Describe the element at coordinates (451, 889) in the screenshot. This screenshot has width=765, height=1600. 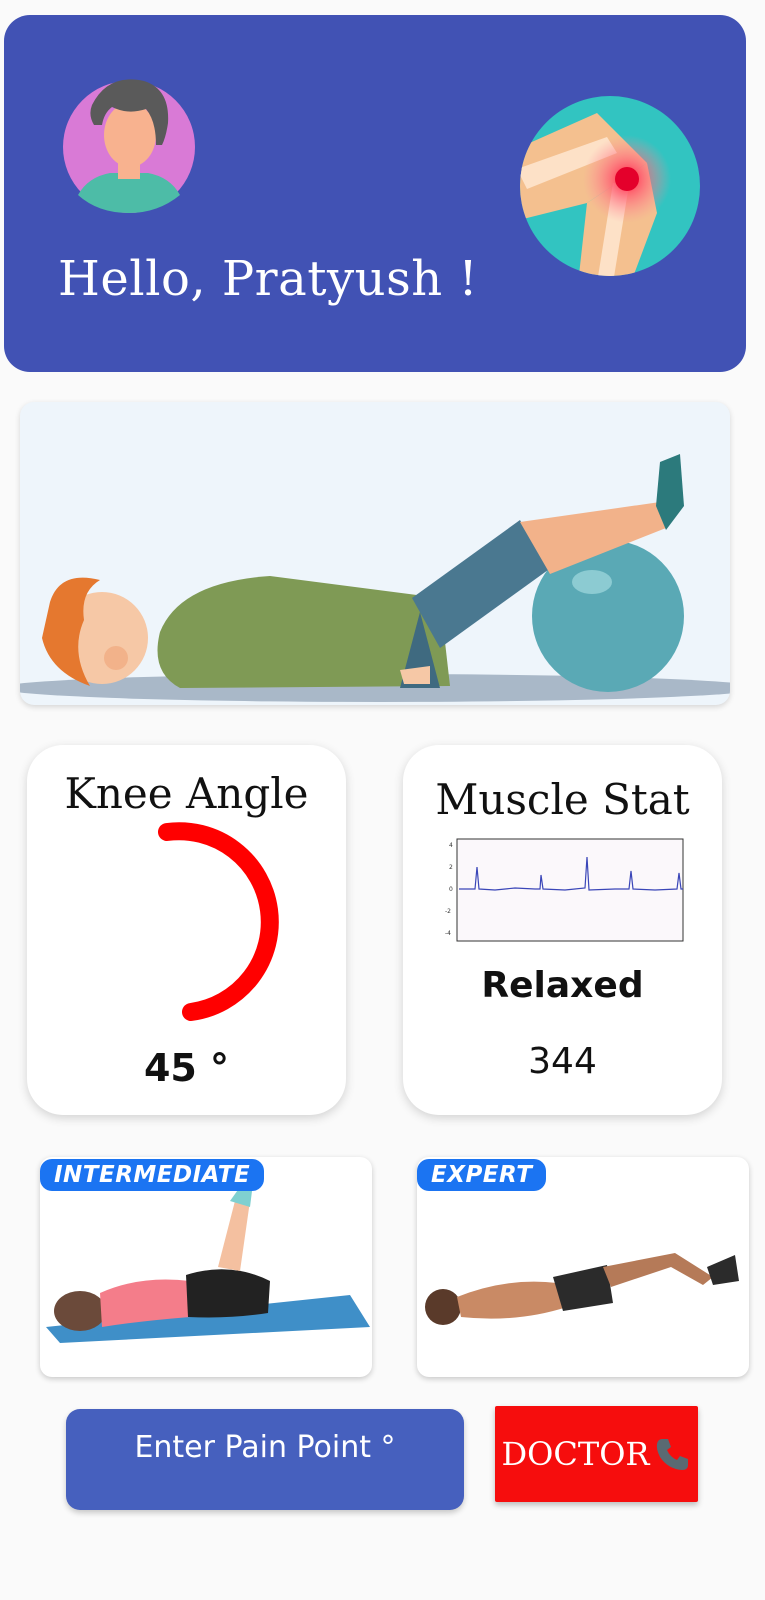
I see `svg-text: 0` at that location.